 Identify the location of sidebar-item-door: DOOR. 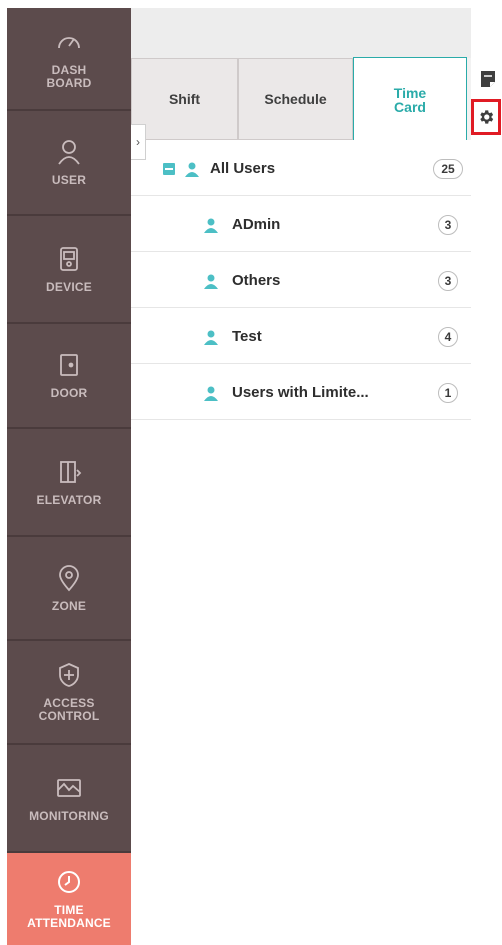
(69, 376).